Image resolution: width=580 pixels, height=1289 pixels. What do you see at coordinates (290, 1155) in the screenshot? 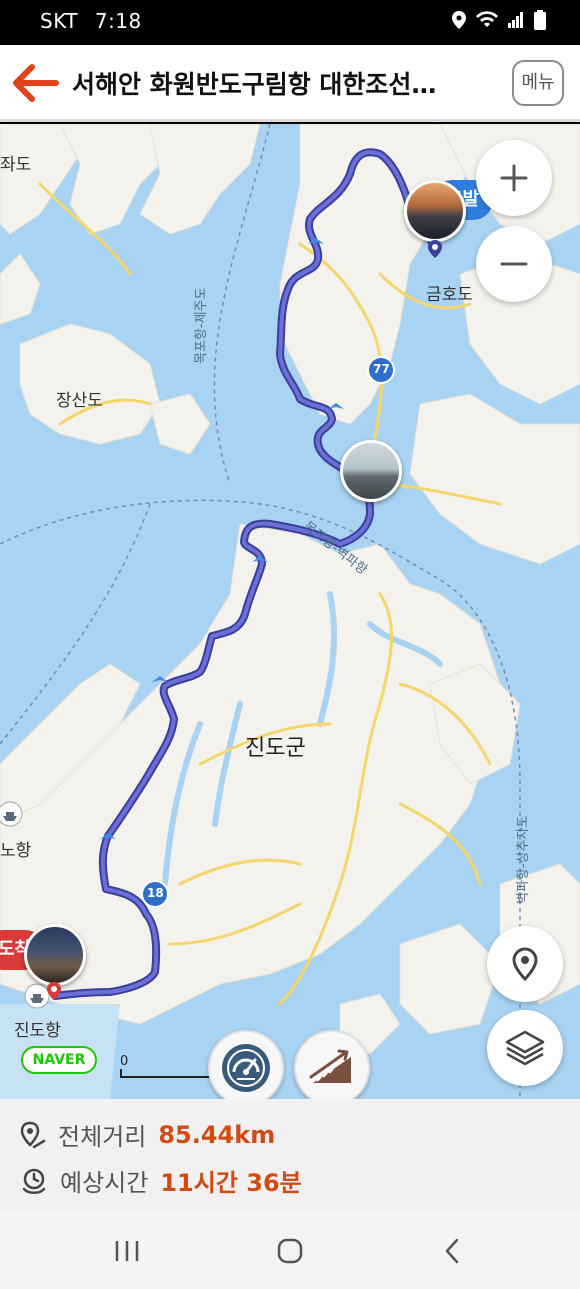
I see `route-info-panel: 전체거리 85.44km 예상시간 11시간 36분` at bounding box center [290, 1155].